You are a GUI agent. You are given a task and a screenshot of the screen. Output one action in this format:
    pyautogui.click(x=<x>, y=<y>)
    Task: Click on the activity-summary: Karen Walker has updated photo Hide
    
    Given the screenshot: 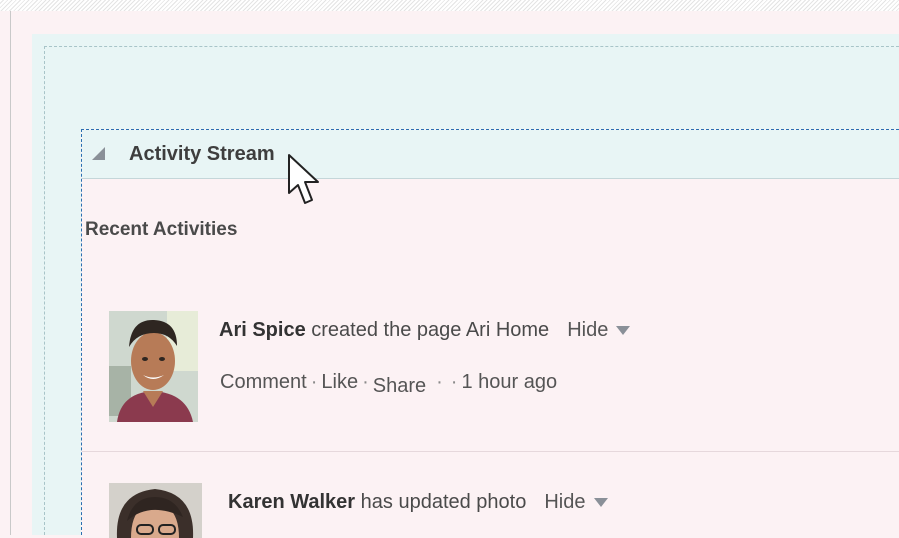 What is the action you would take?
    pyautogui.click(x=418, y=502)
    